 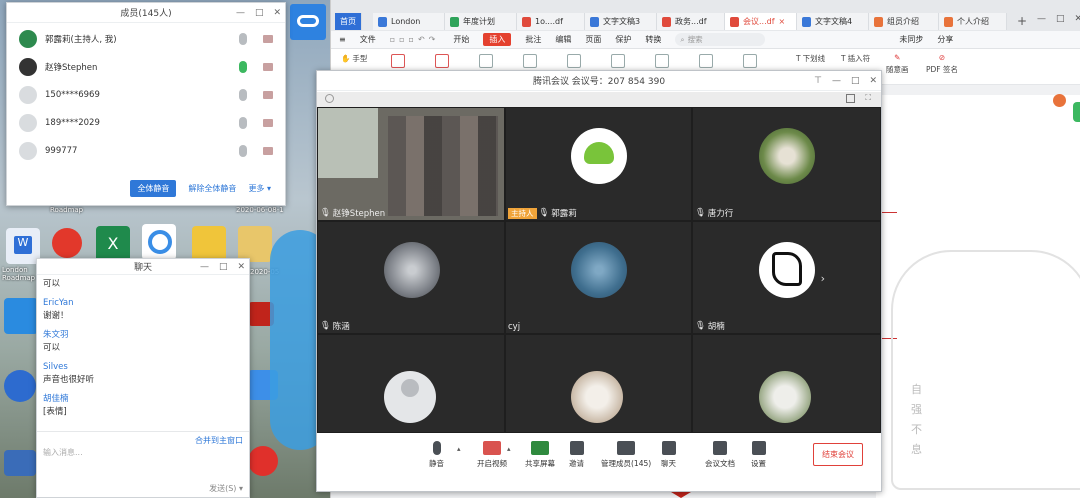 What do you see at coordinates (720, 39) in the screenshot?
I see `search-box: ⌕ 搜索` at bounding box center [720, 39].